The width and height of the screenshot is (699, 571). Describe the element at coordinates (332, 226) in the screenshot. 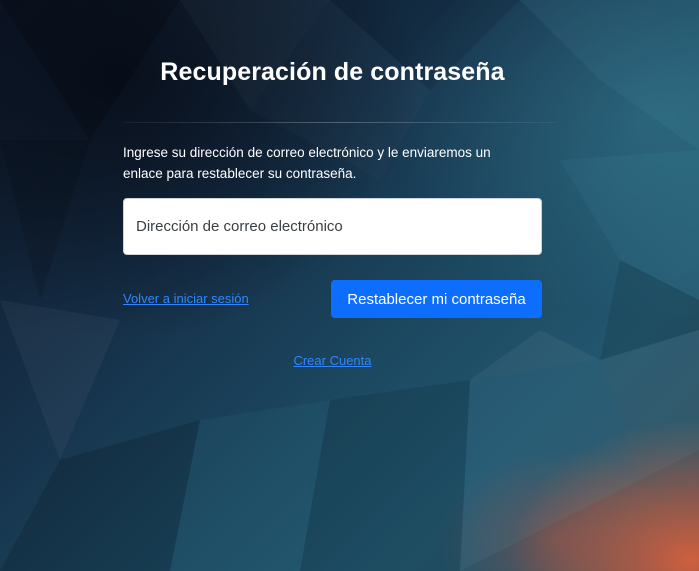

I see `email-field` at that location.